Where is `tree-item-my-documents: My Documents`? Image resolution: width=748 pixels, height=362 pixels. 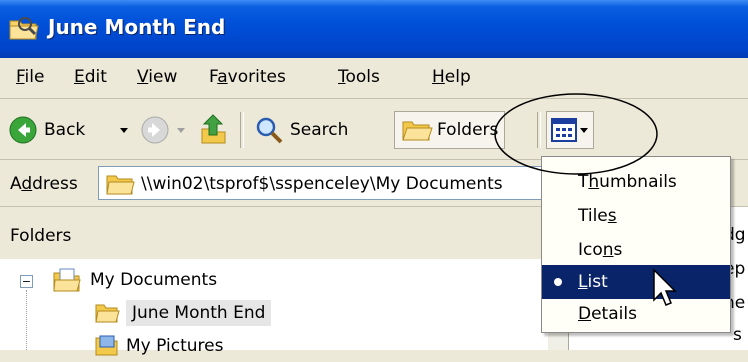
tree-item-my-documents: My Documents is located at coordinates (134, 280).